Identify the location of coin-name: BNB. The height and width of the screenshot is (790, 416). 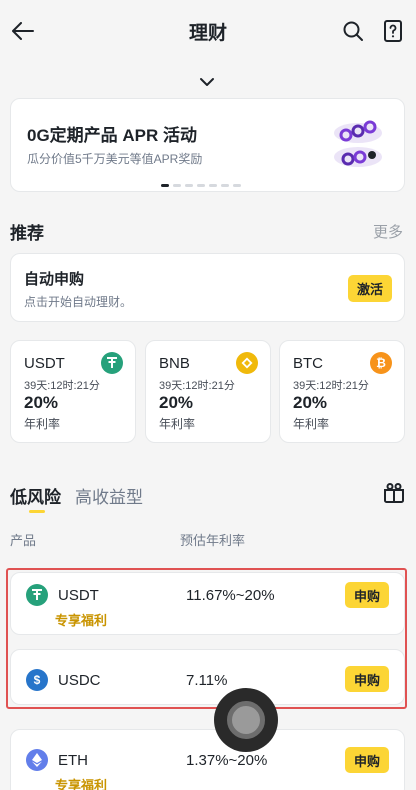
(174, 363).